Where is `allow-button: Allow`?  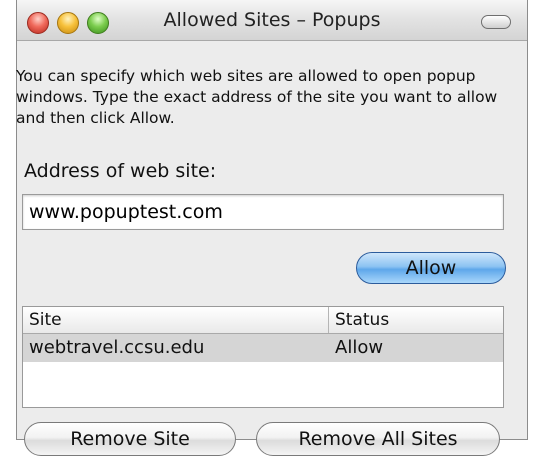 allow-button: Allow is located at coordinates (431, 268).